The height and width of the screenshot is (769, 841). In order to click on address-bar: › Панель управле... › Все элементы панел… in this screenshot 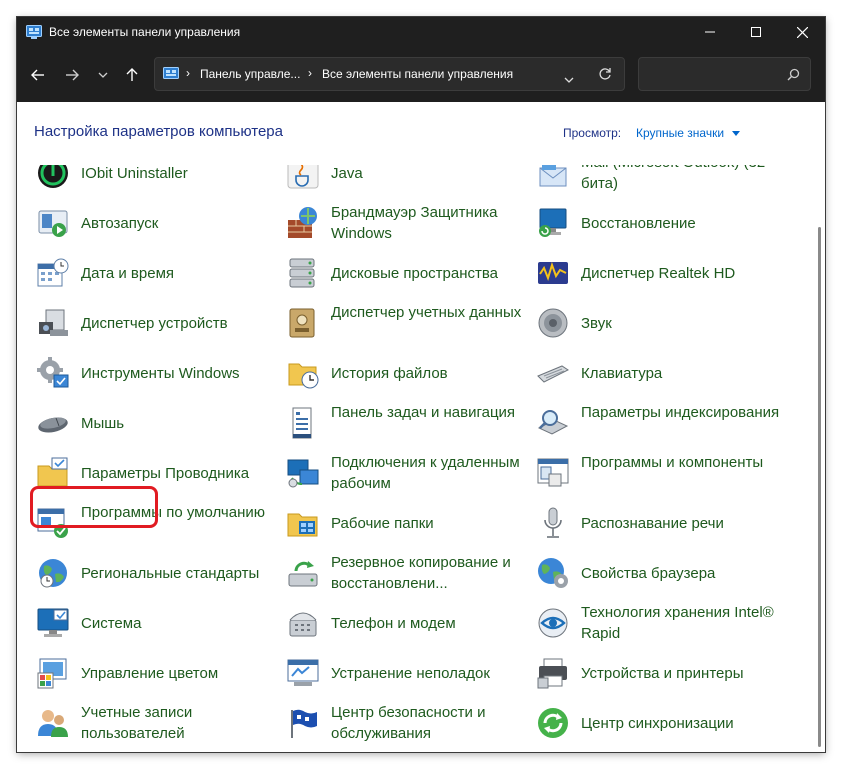, I will do `click(389, 74)`.